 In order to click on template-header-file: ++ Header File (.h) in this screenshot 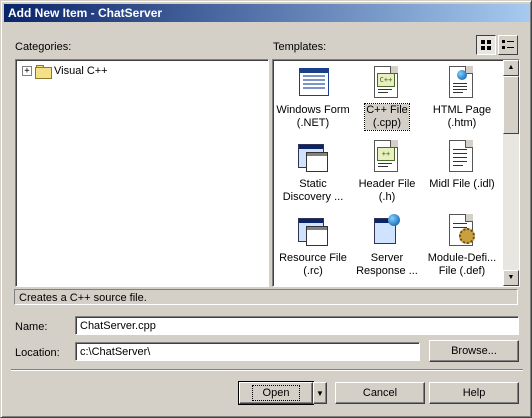, I will do `click(387, 172)`.